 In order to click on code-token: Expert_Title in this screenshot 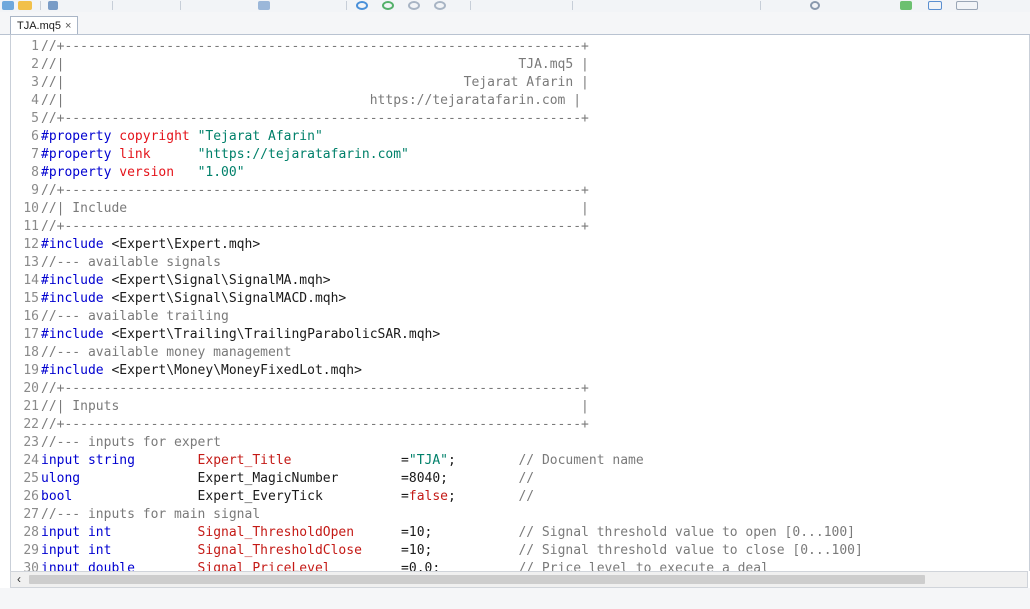, I will do `click(299, 460)`.